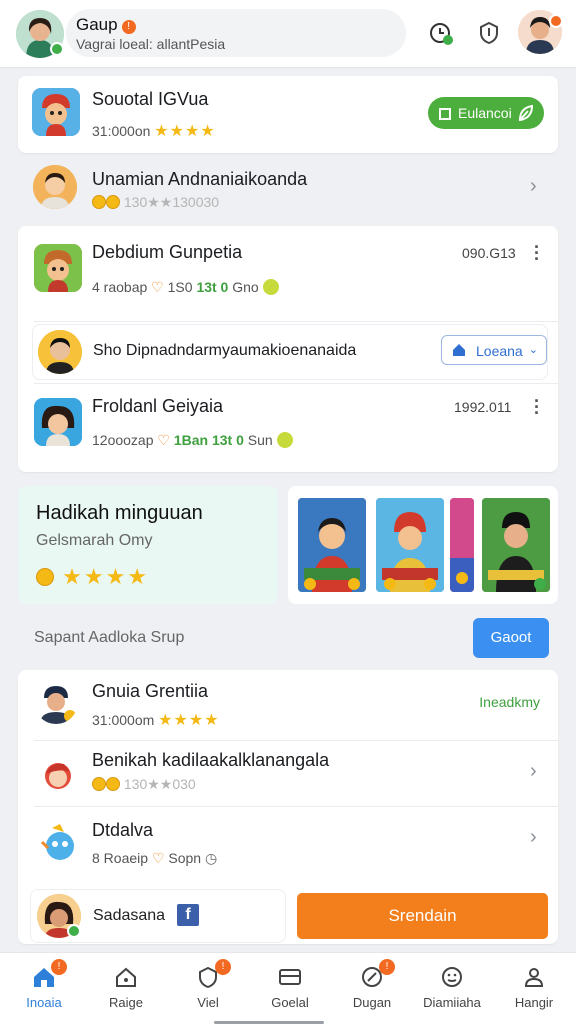 The width and height of the screenshot is (576, 1024). I want to click on item-tag: Sun, so click(260, 440).